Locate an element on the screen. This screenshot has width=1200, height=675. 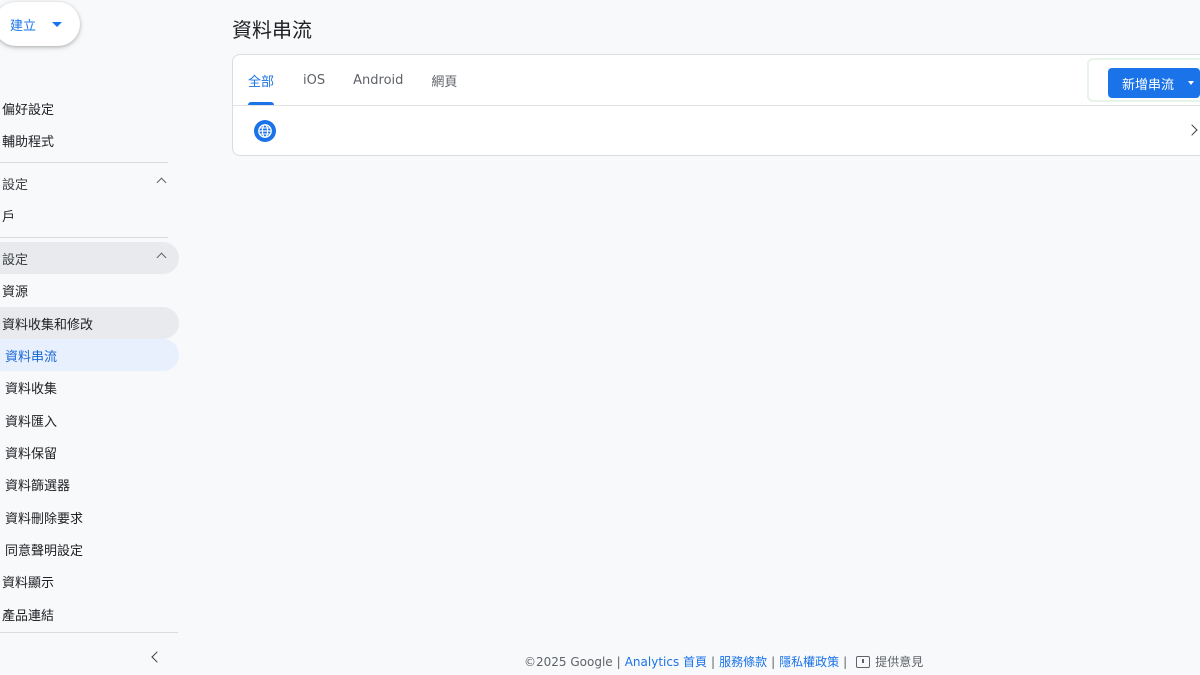
tab-label: Android is located at coordinates (378, 80).